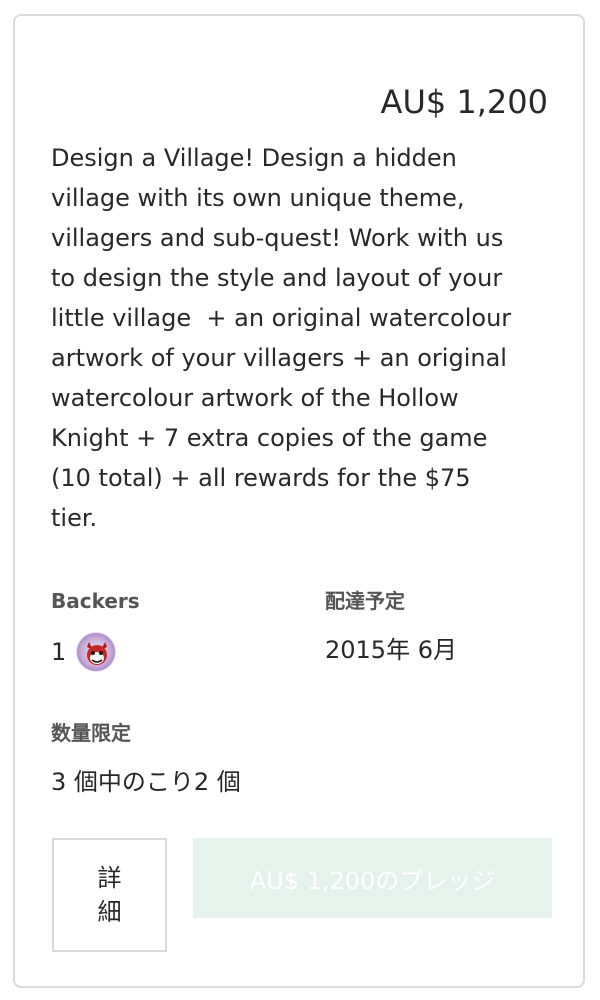  What do you see at coordinates (391, 650) in the screenshot?
I see `delivery-value: 2015年 6月` at bounding box center [391, 650].